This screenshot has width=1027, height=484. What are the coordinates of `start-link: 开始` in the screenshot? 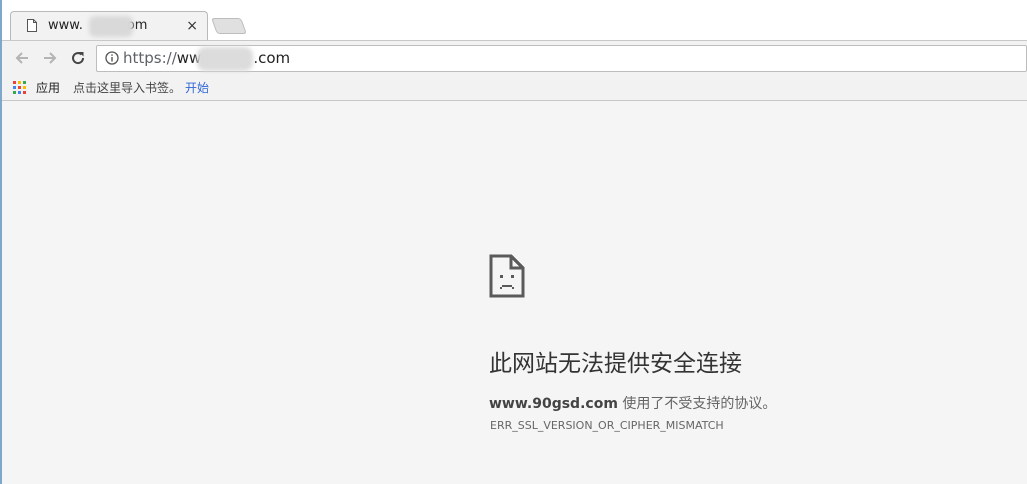 It's located at (197, 87).